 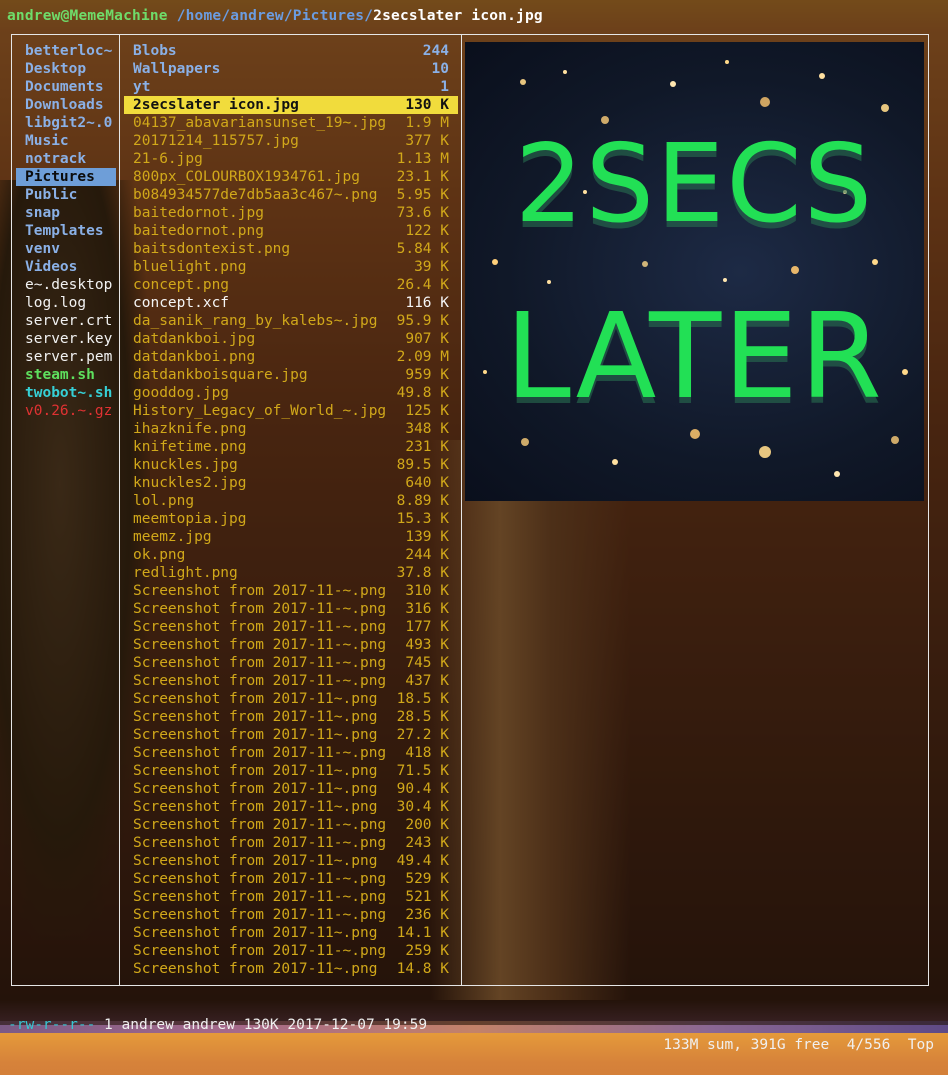 What do you see at coordinates (291, 537) in the screenshot?
I see `file-row: meemz.jpg 139 K` at bounding box center [291, 537].